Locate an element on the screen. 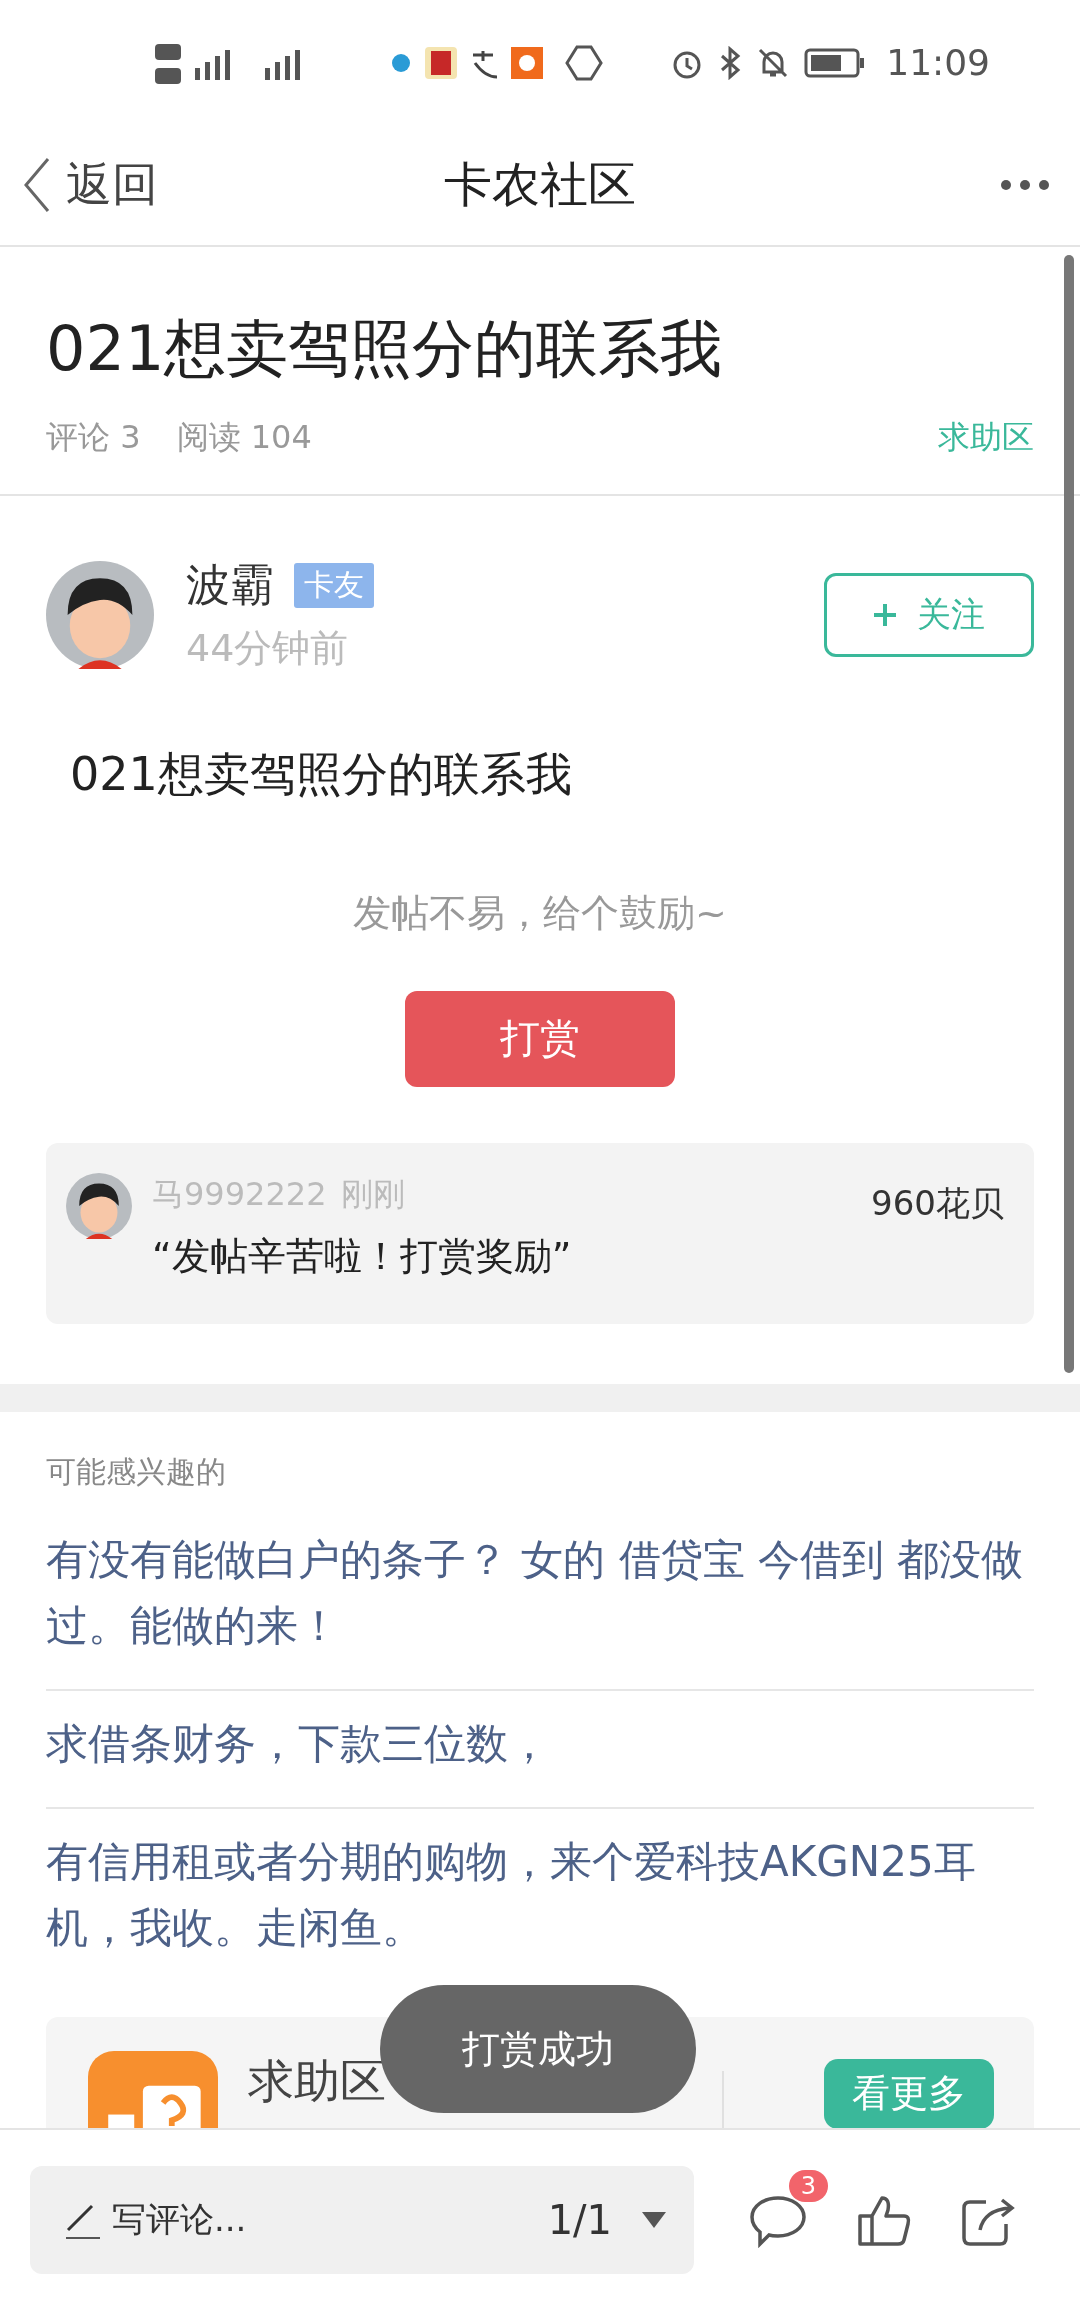 This screenshot has width=1080, height=2310. comment-count-badge: 3 is located at coordinates (808, 2186).